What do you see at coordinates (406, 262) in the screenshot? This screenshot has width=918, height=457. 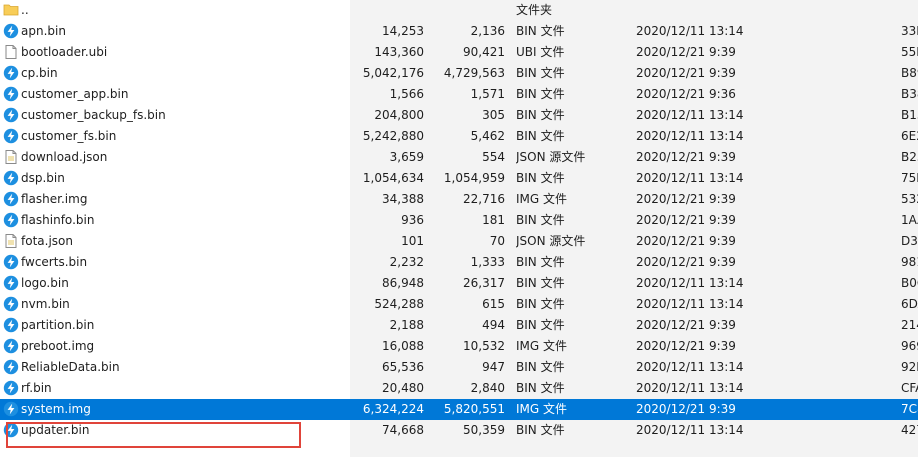 I see `file-size: 2,232` at bounding box center [406, 262].